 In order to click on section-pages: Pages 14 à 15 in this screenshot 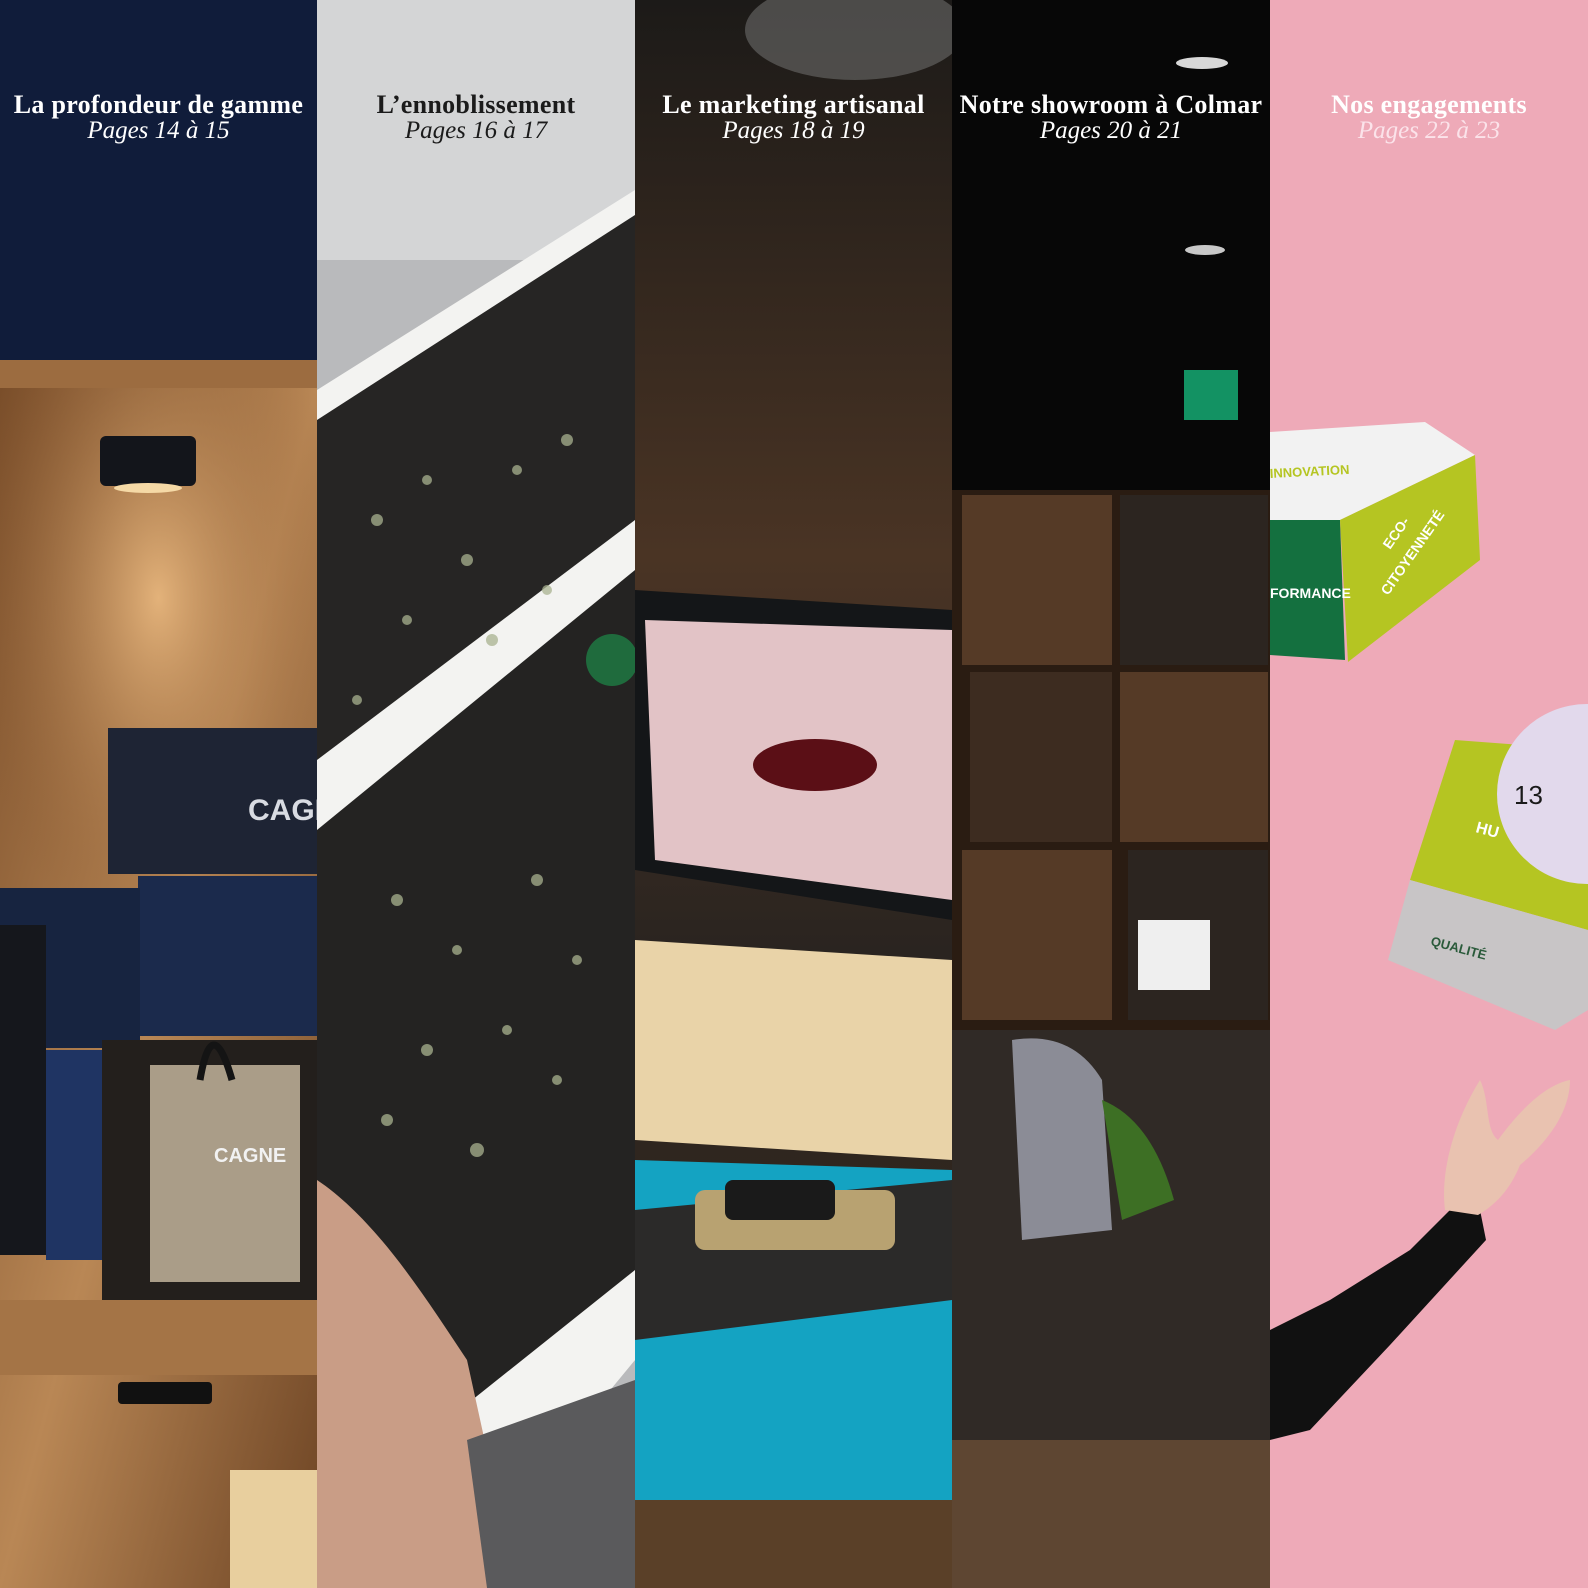, I will do `click(158, 130)`.